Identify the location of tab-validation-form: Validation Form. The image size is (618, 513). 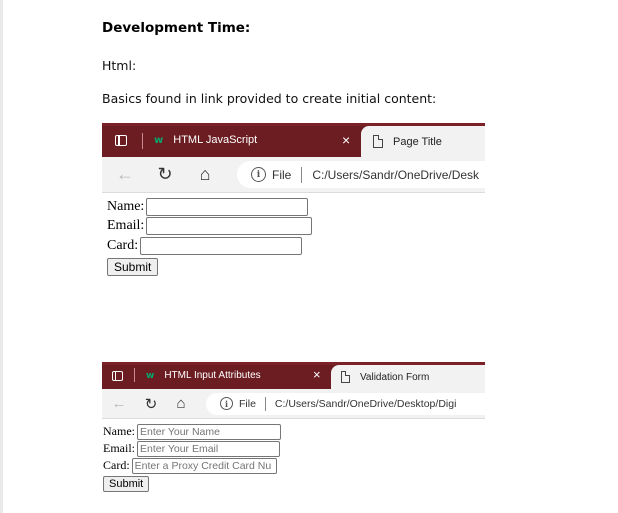
(408, 377).